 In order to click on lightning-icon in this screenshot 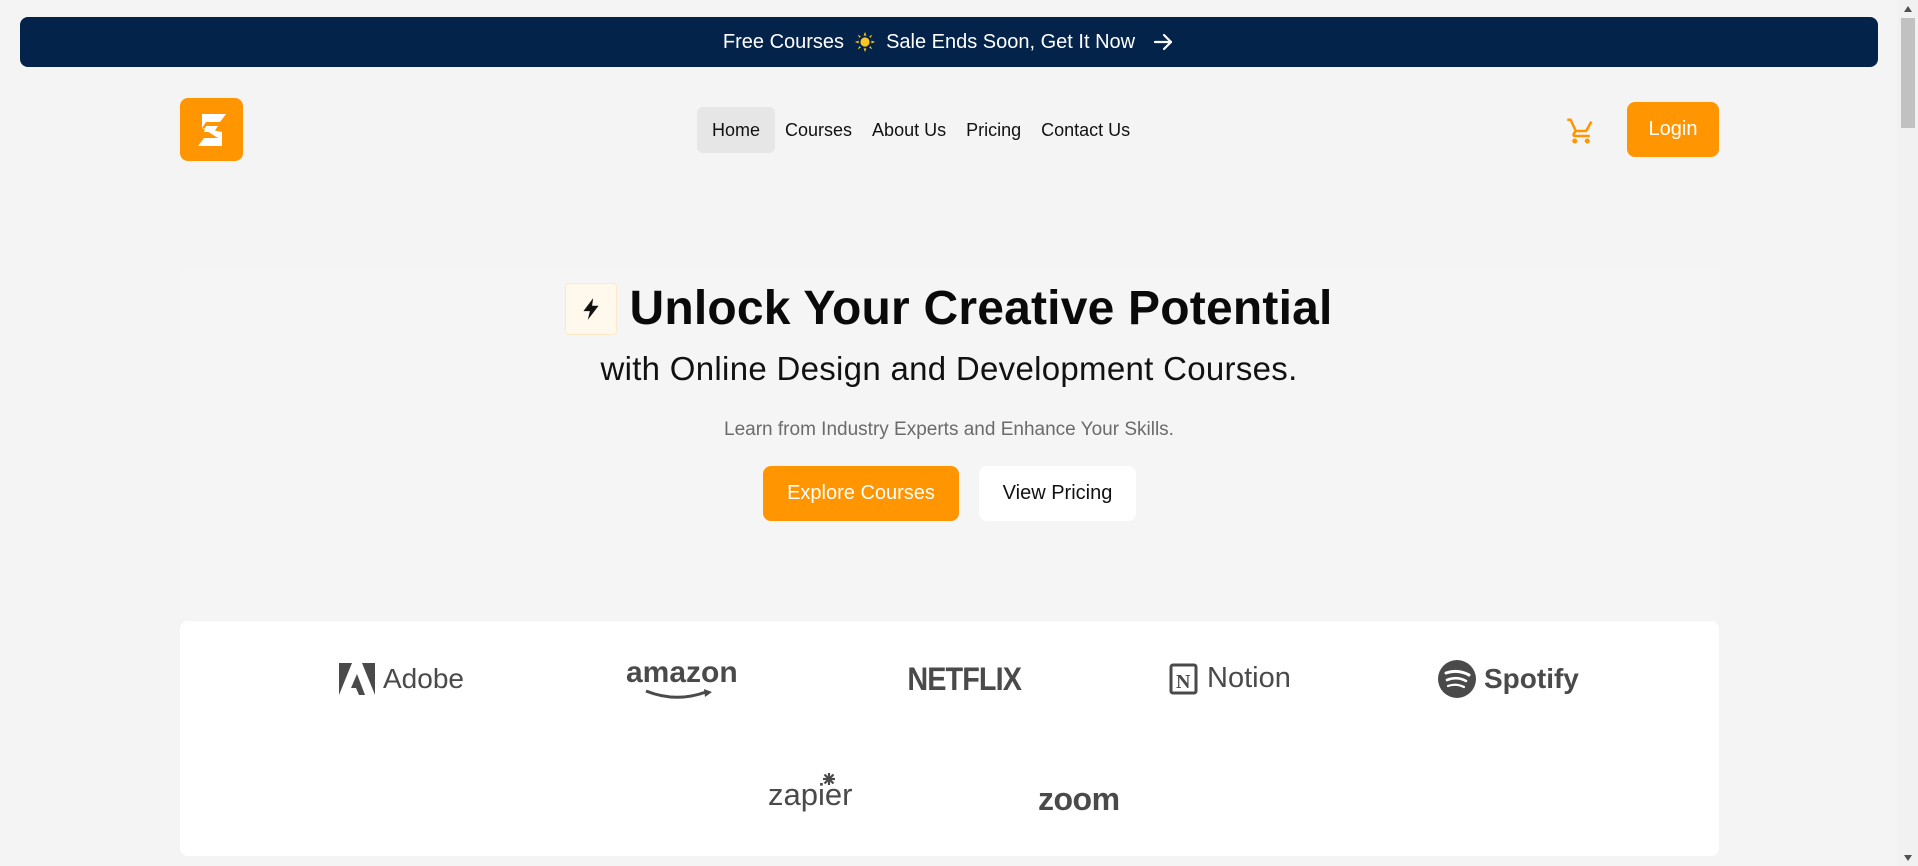, I will do `click(591, 308)`.